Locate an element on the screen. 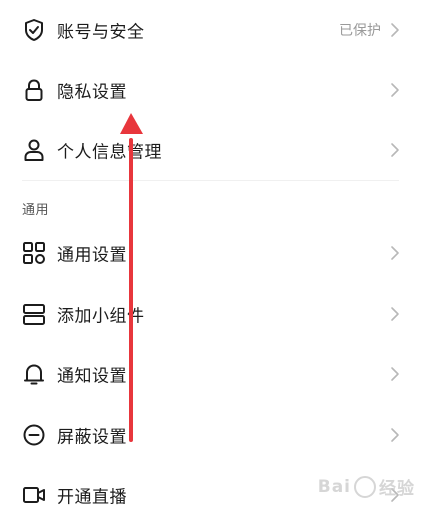 Image resolution: width=421 pixels, height=525 pixels. paw-logo-icon is located at coordinates (365, 486).